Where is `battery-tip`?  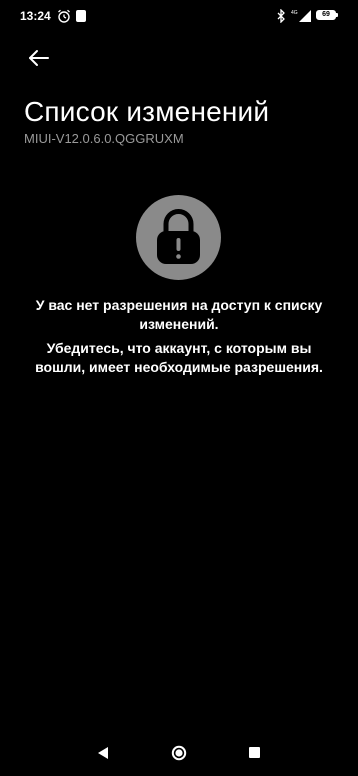 battery-tip is located at coordinates (337, 15).